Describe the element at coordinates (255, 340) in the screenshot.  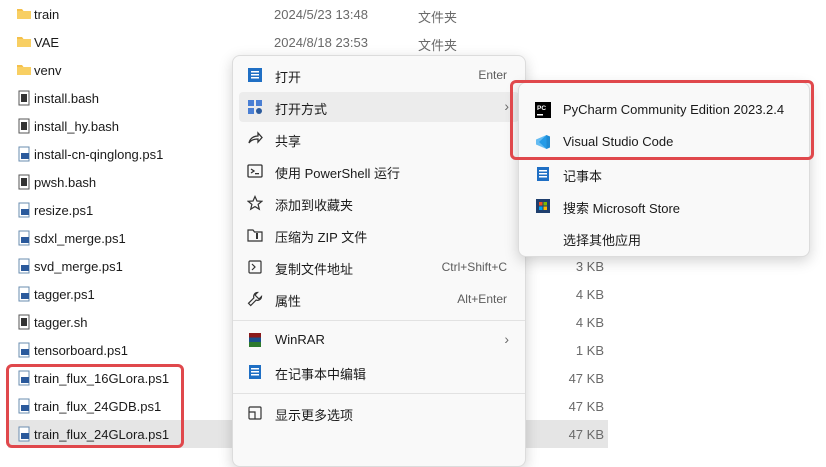
I see `winrar-icon` at that location.